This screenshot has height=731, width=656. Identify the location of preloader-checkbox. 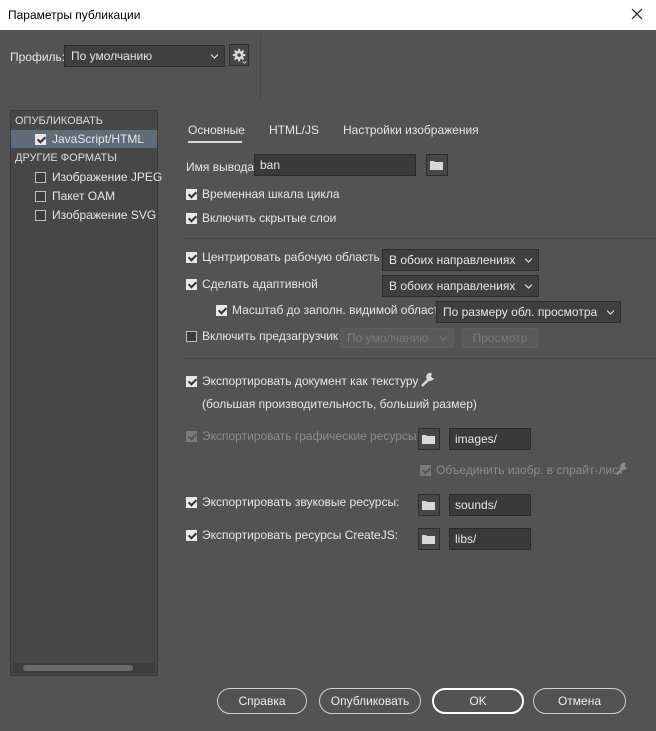
(191, 336).